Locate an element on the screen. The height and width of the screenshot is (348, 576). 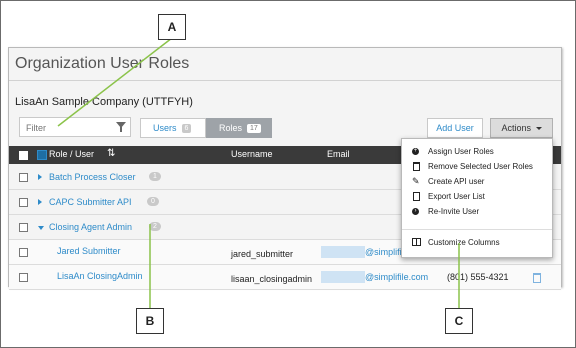
callout-b: B is located at coordinates (150, 321).